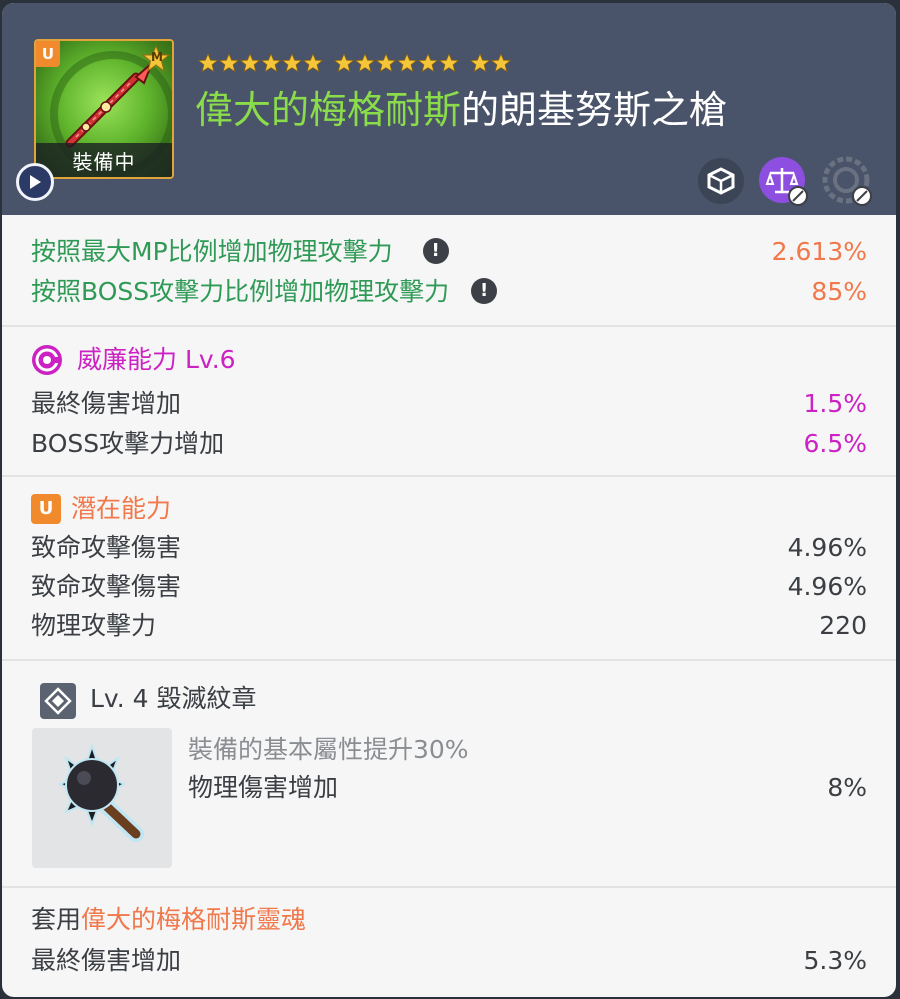  Describe the element at coordinates (263, 787) in the screenshot. I see `emblem-row-label: 物理傷害增加` at that location.